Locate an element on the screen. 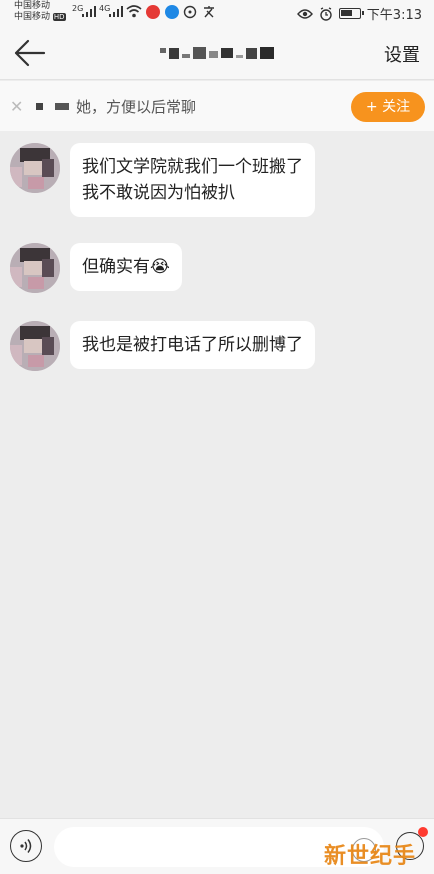 Image resolution: width=434 pixels, height=874 pixels. message-bubble: 但确实有😭 is located at coordinates (126, 267).